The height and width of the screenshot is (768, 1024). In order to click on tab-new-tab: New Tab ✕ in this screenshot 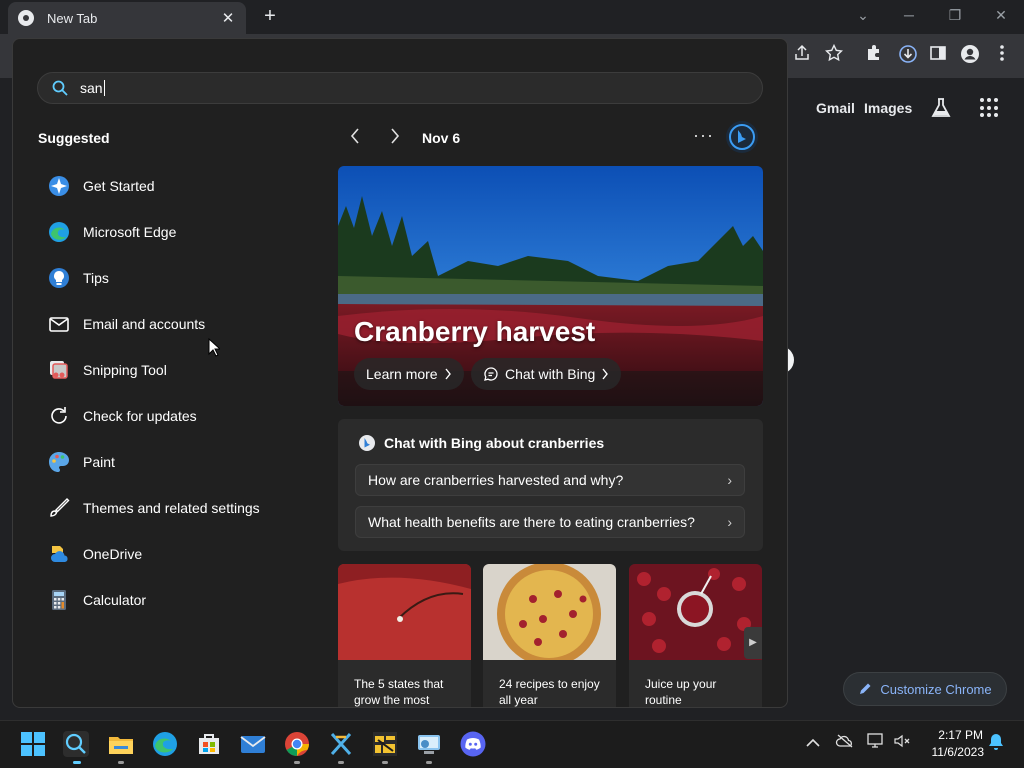, I will do `click(127, 18)`.